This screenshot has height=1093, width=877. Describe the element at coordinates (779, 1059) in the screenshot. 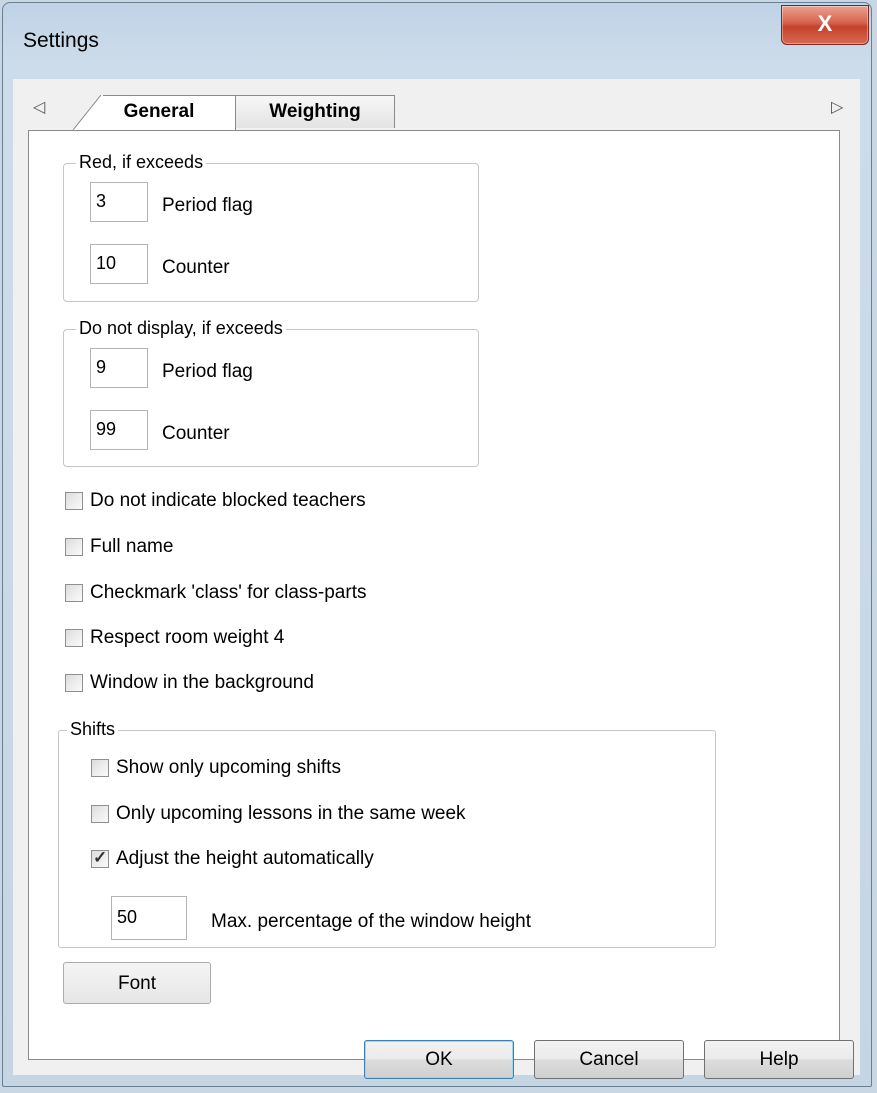

I see `help-button: Help` at that location.